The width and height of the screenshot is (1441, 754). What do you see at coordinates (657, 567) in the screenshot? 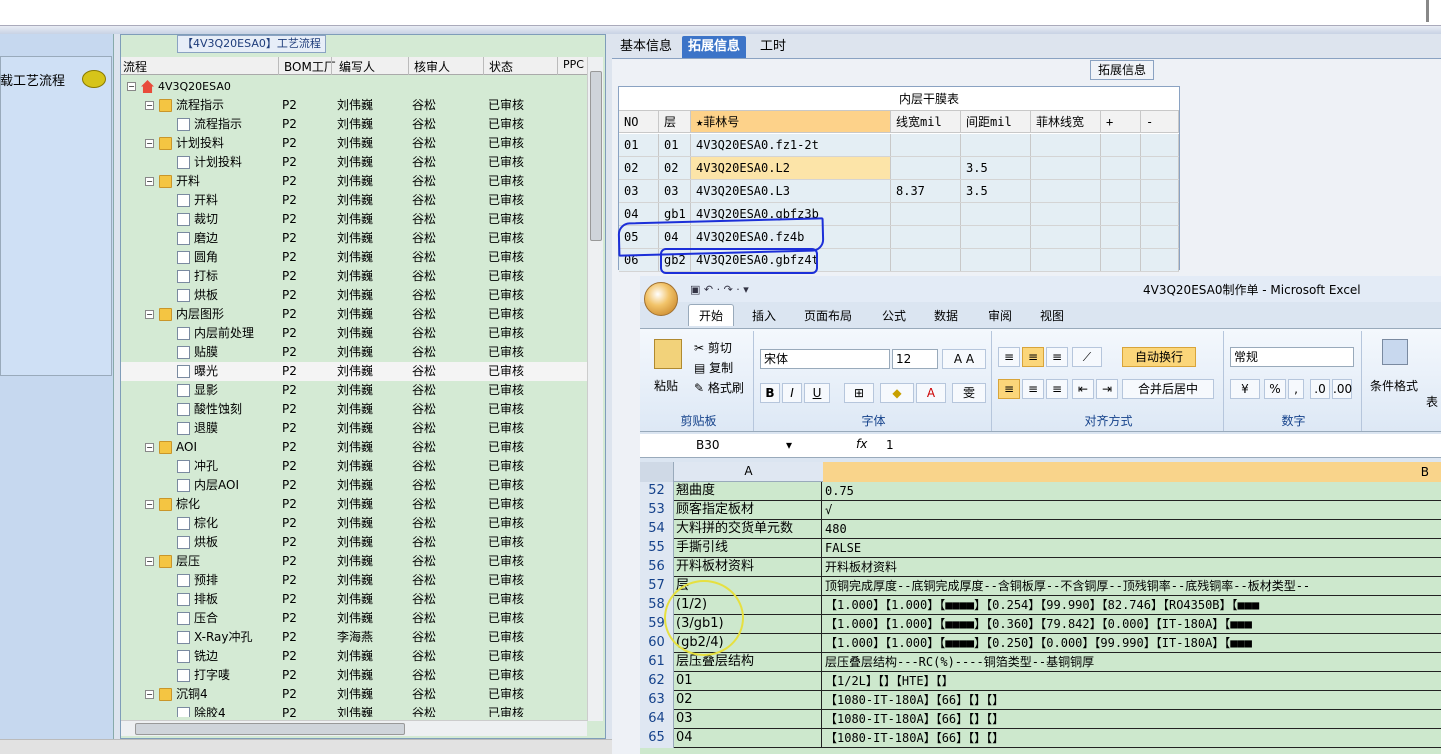
I see `row-number: 56` at bounding box center [657, 567].